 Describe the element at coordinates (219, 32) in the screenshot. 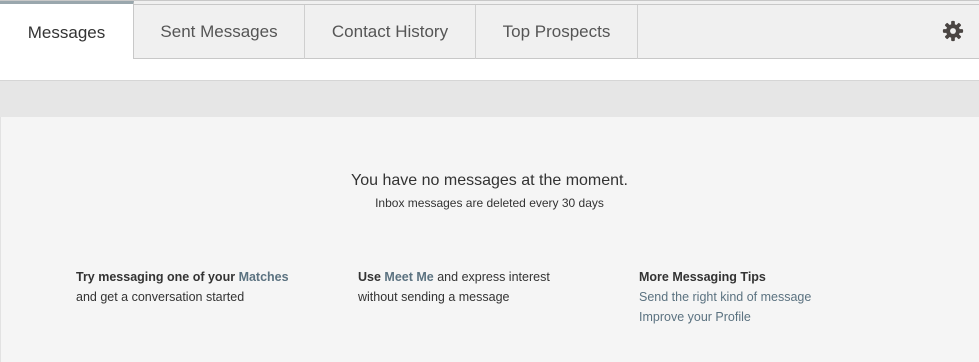

I see `tab-sent-messages: Sent Messages` at that location.